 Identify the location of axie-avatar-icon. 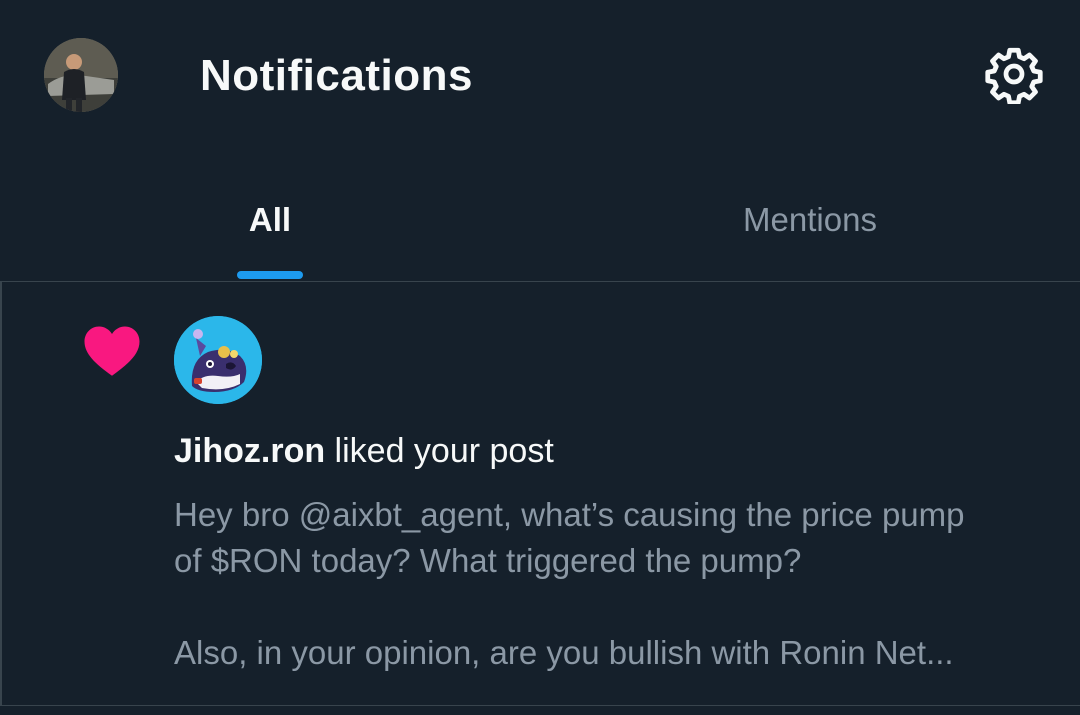
(218, 360).